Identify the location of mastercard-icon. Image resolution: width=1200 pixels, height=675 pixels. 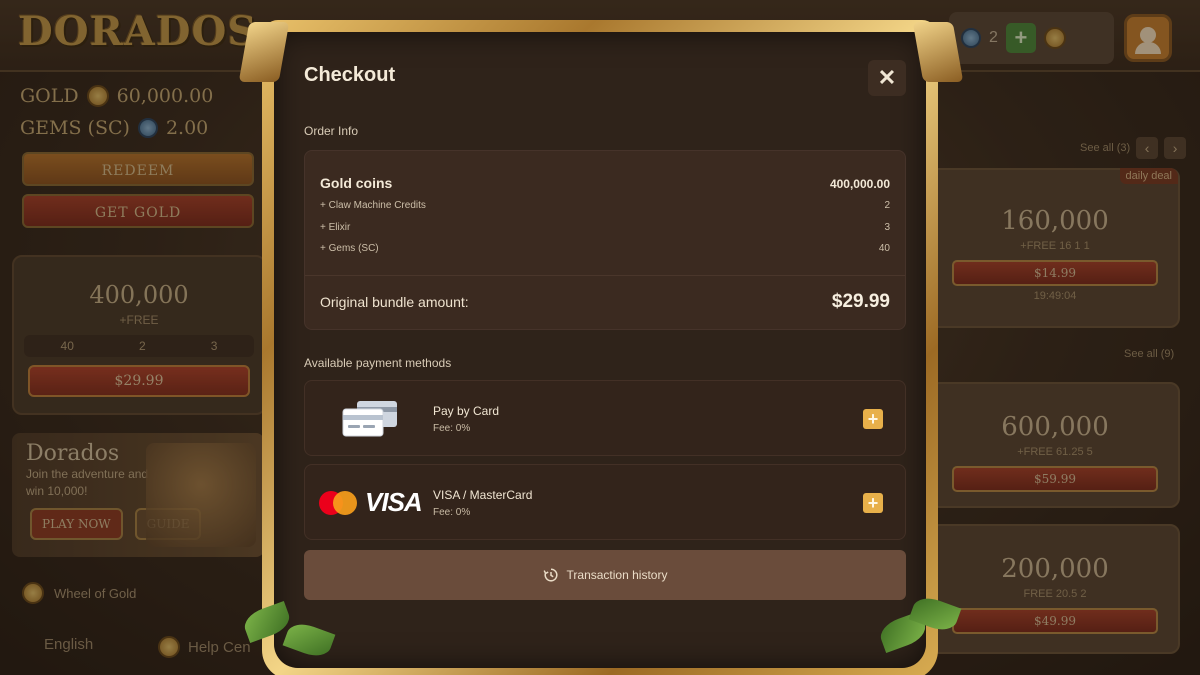
(339, 502).